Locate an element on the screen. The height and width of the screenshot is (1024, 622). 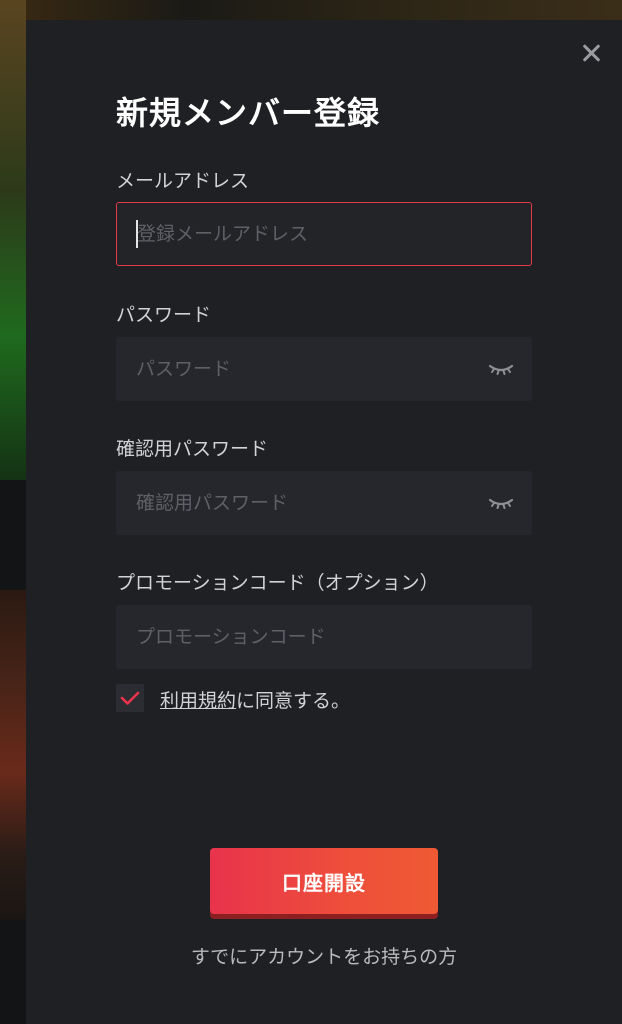
background-gap is located at coordinates (13, 535).